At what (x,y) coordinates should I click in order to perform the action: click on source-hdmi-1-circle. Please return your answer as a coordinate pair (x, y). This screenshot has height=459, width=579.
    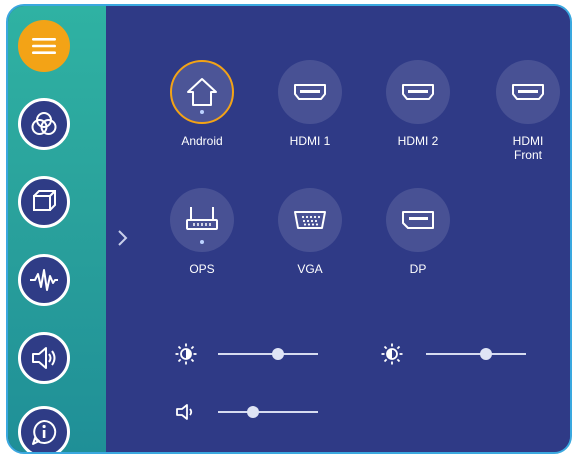
    Looking at the image, I should click on (310, 92).